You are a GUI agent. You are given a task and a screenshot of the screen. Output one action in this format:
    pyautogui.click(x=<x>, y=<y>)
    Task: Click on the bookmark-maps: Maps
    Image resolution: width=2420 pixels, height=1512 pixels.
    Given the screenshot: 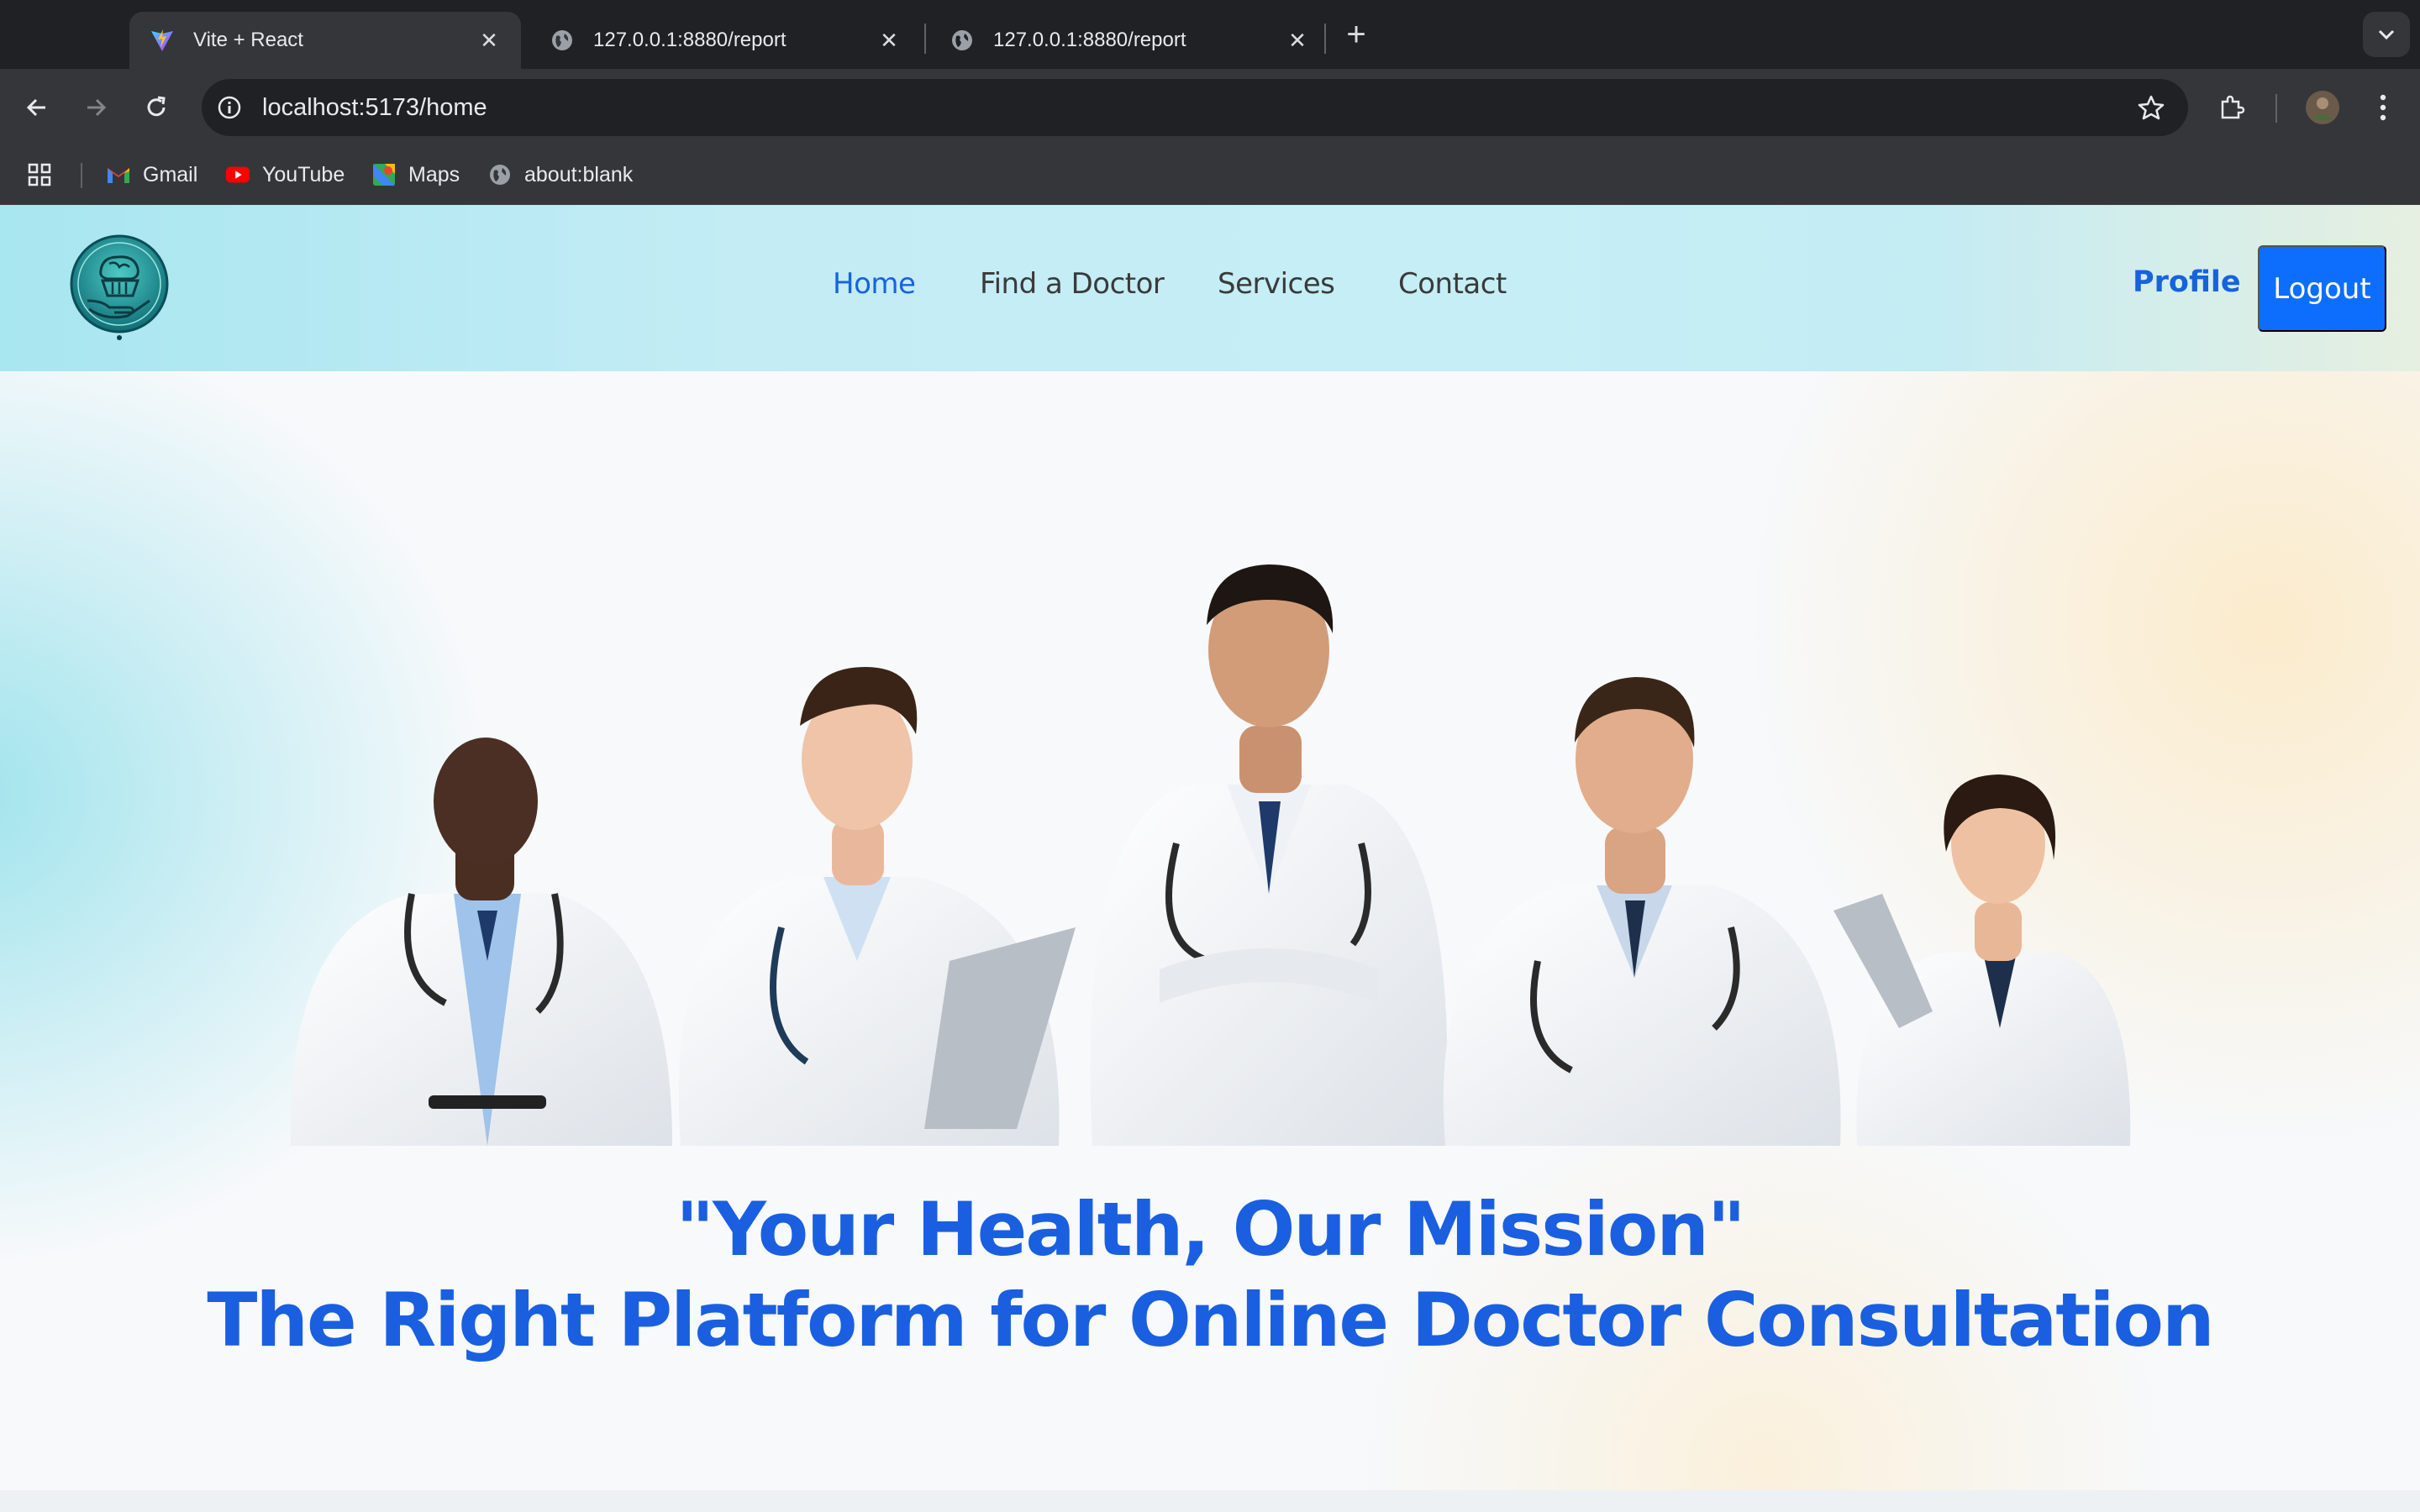 What is the action you would take?
    pyautogui.click(x=415, y=174)
    